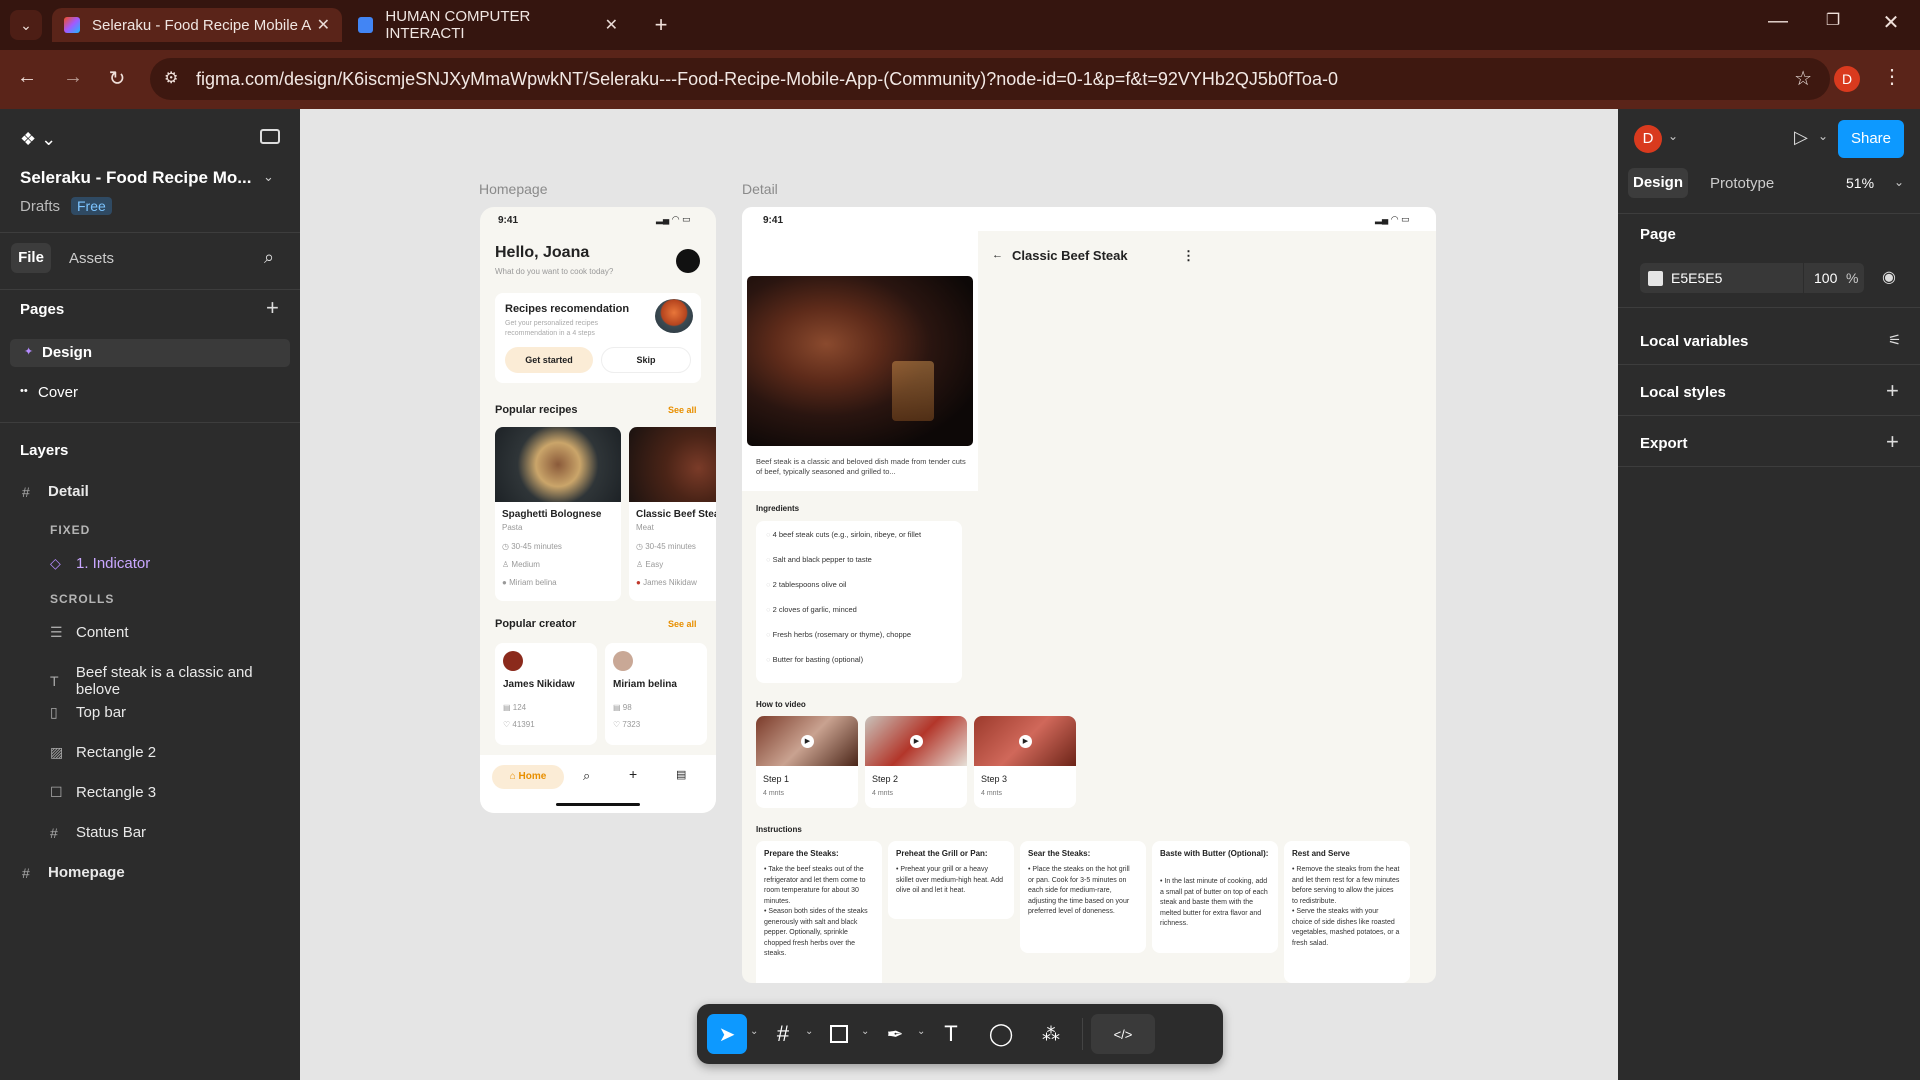  What do you see at coordinates (806, 584) in the screenshot?
I see `ingredient-item: ○ 2 tablespoons olive oil` at bounding box center [806, 584].